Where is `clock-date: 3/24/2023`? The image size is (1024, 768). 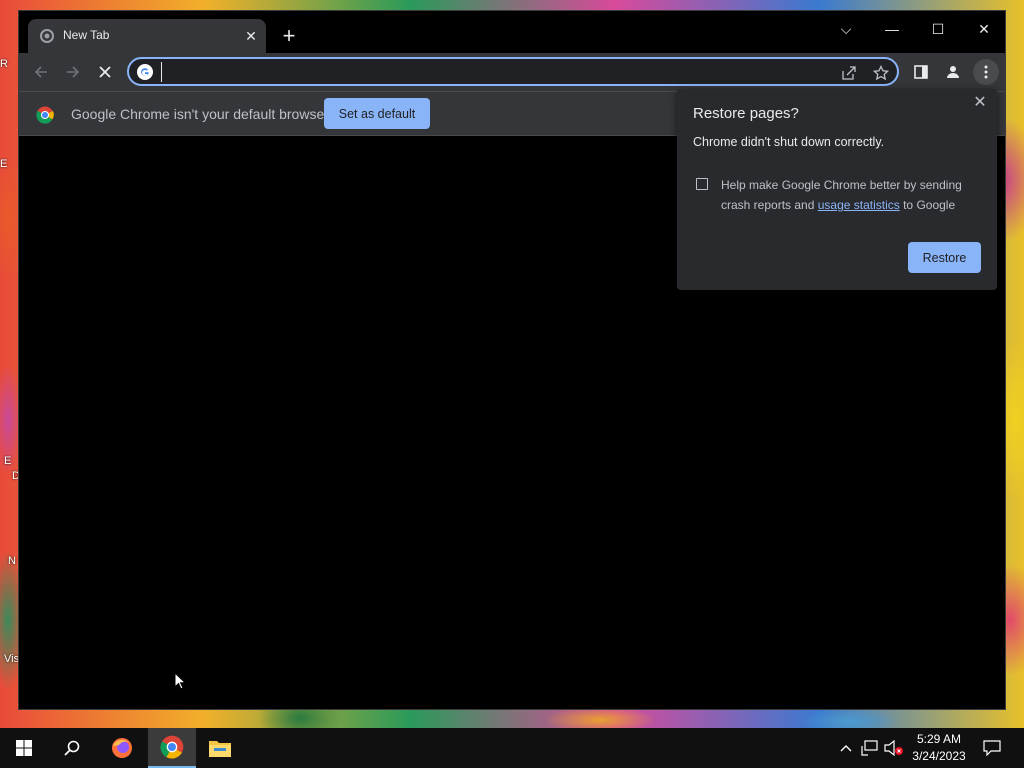 clock-date: 3/24/2023 is located at coordinates (939, 756).